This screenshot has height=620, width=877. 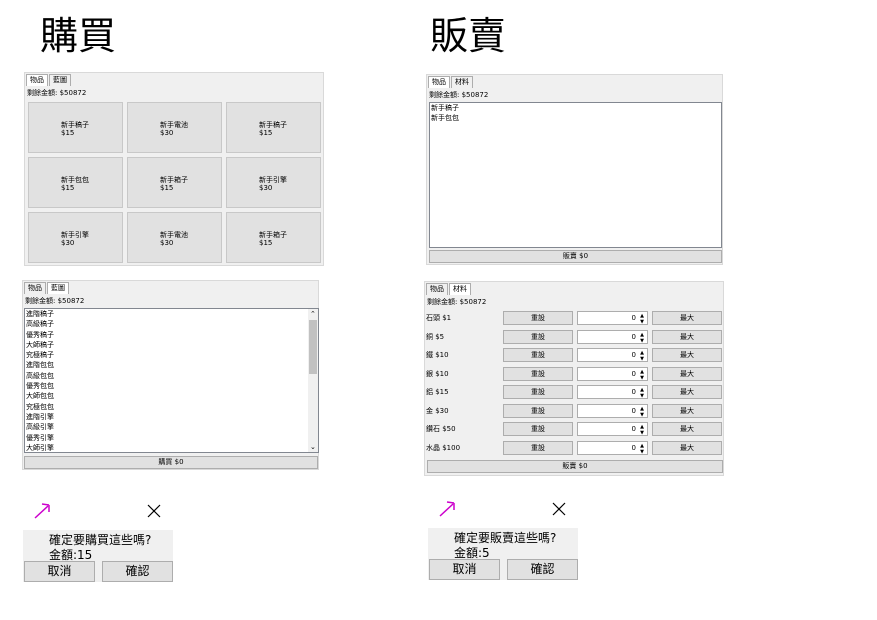 What do you see at coordinates (171, 345) in the screenshot?
I see `list-item: 大師稿子` at bounding box center [171, 345].